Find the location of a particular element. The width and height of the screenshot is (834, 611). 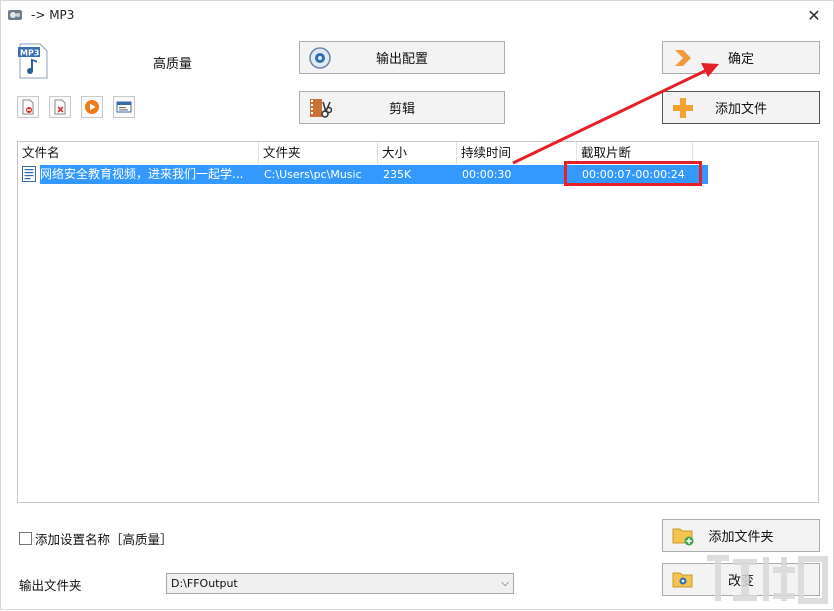

add-setting-name-checkbox is located at coordinates (25, 538).